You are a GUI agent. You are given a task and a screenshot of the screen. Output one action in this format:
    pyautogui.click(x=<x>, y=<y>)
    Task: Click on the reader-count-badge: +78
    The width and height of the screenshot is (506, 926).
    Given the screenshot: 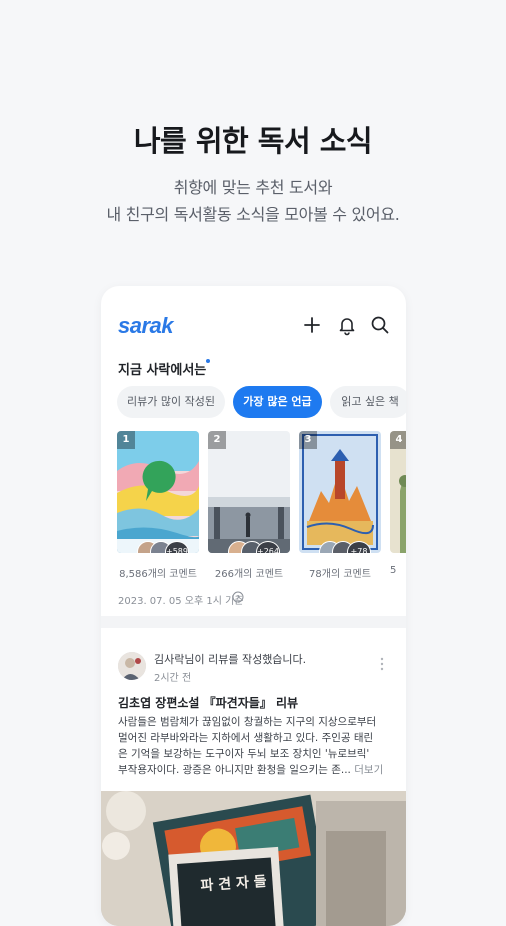 What is the action you would take?
    pyautogui.click(x=359, y=547)
    